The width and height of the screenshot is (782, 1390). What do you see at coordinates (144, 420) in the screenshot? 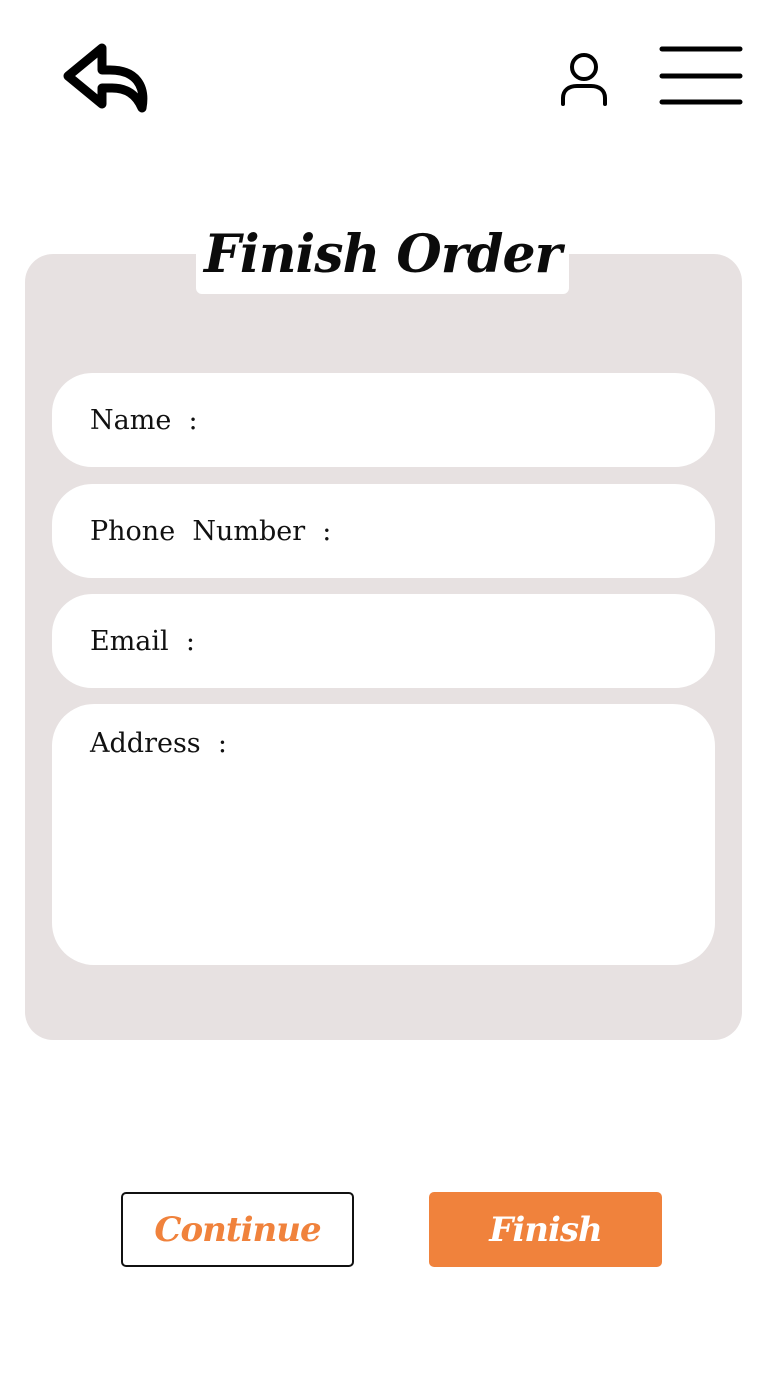
I see `name-field-label: Name :` at bounding box center [144, 420].